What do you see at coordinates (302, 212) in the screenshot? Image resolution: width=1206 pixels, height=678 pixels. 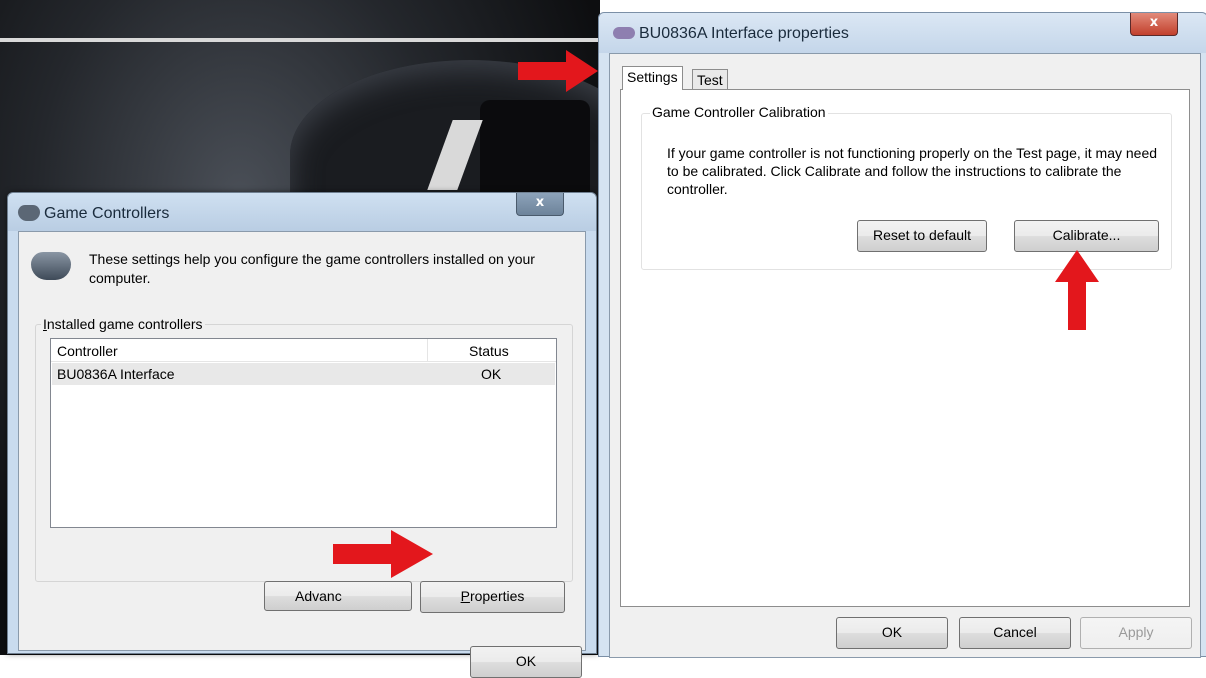 I see `title-bar: Game Controllers x` at bounding box center [302, 212].